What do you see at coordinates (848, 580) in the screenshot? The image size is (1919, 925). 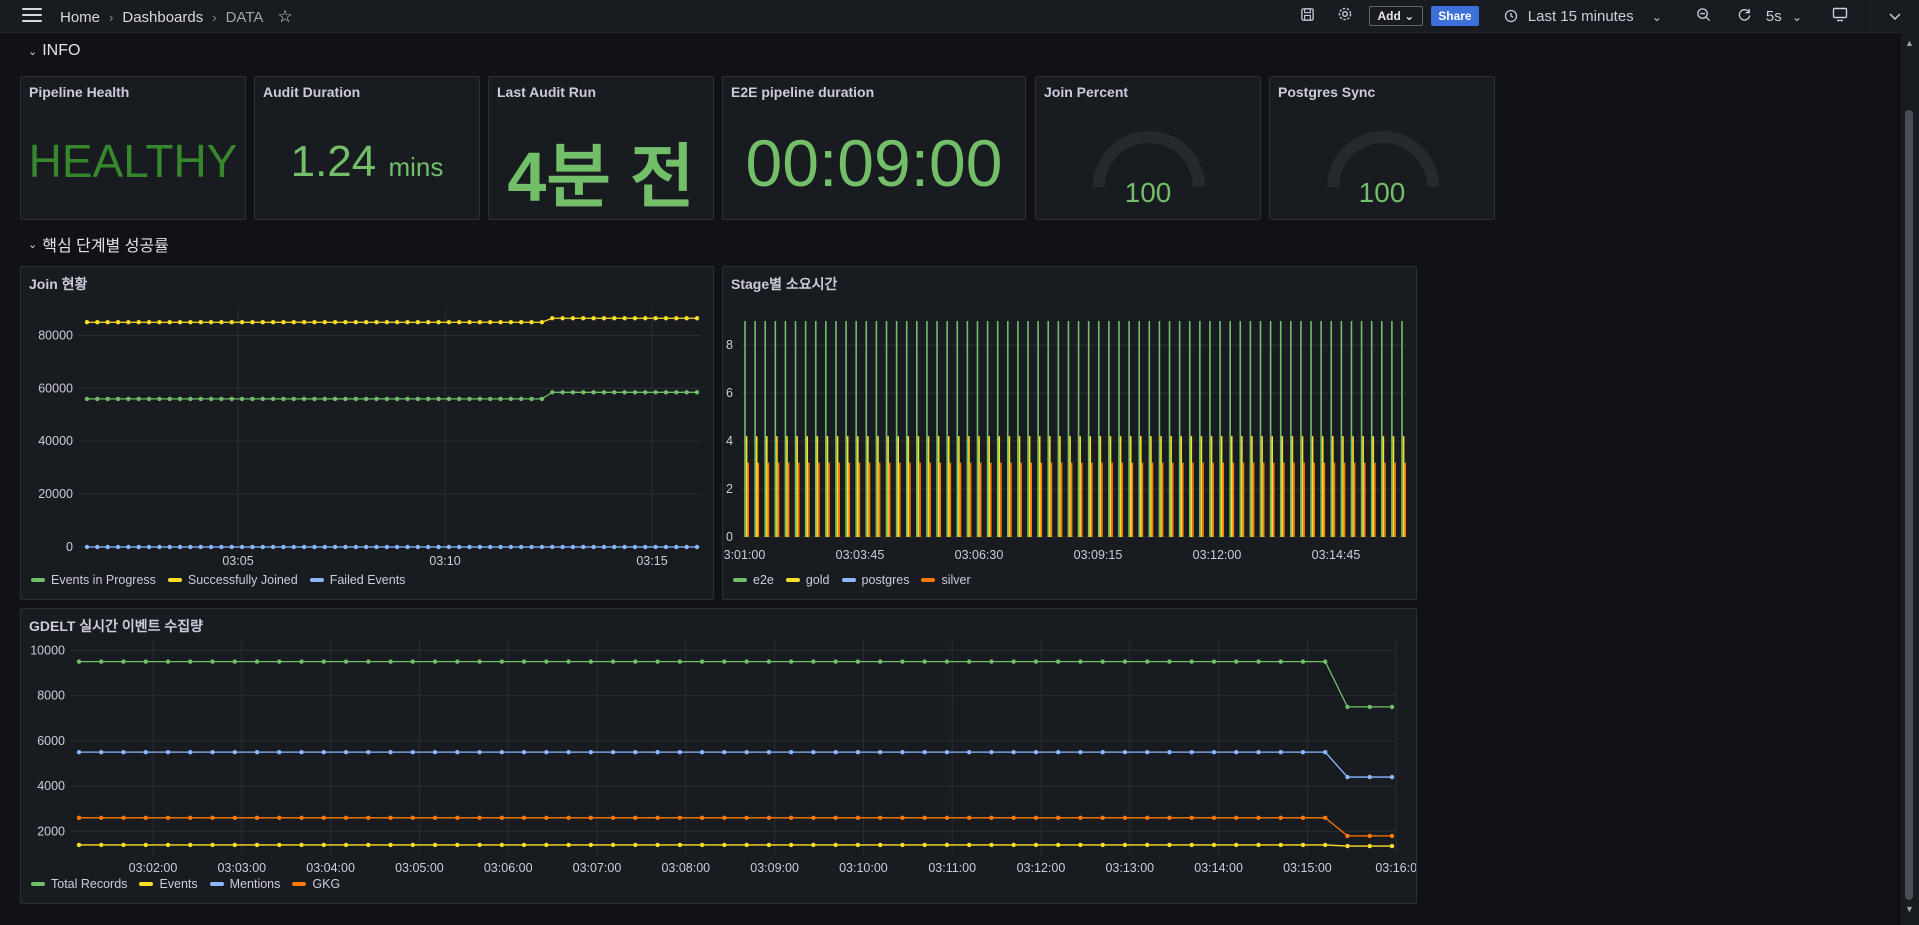 I see `legend-swatch` at bounding box center [848, 580].